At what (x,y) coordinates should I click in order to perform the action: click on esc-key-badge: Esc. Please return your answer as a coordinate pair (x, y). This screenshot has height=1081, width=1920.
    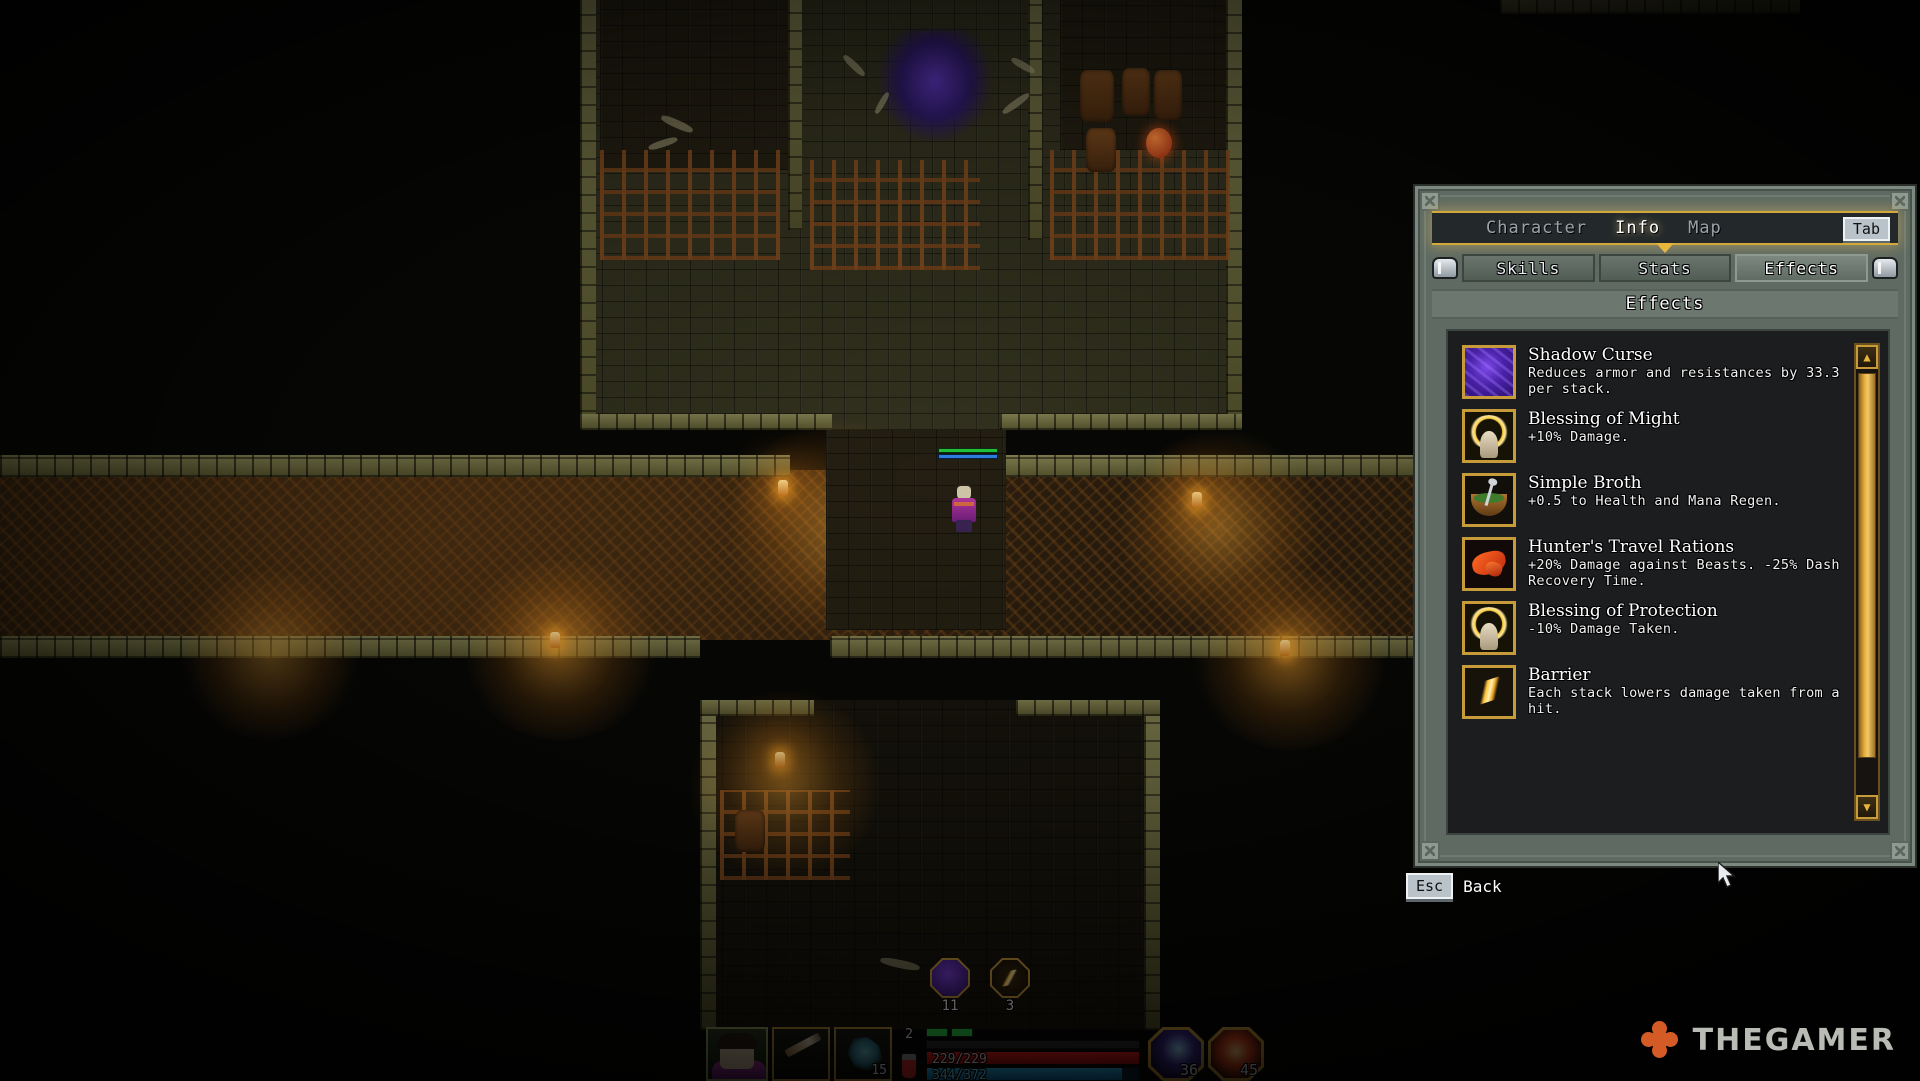
    Looking at the image, I should click on (1430, 886).